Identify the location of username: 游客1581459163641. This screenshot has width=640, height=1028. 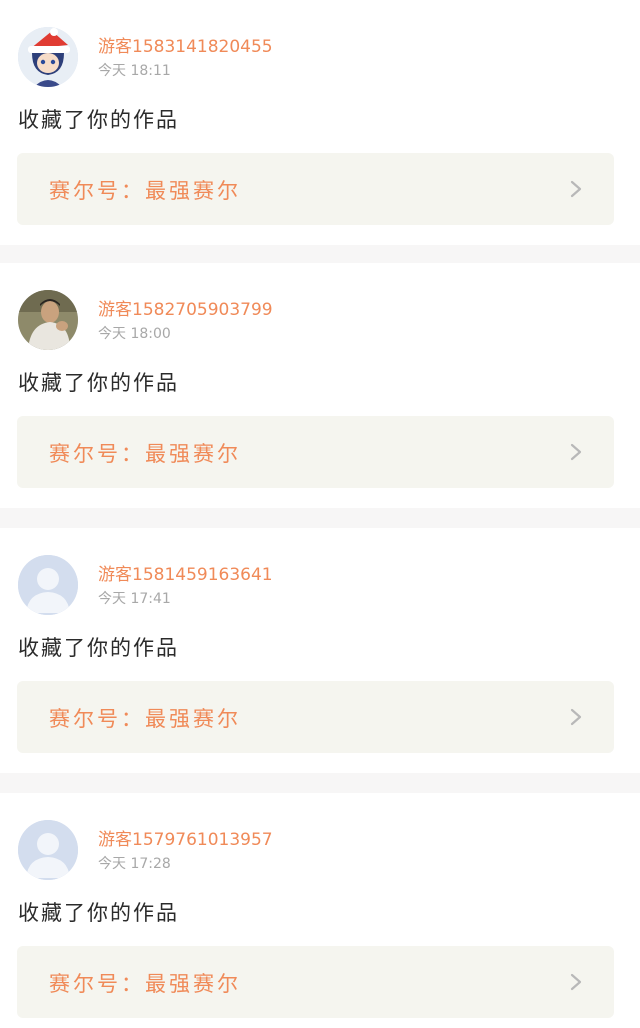
(185, 572).